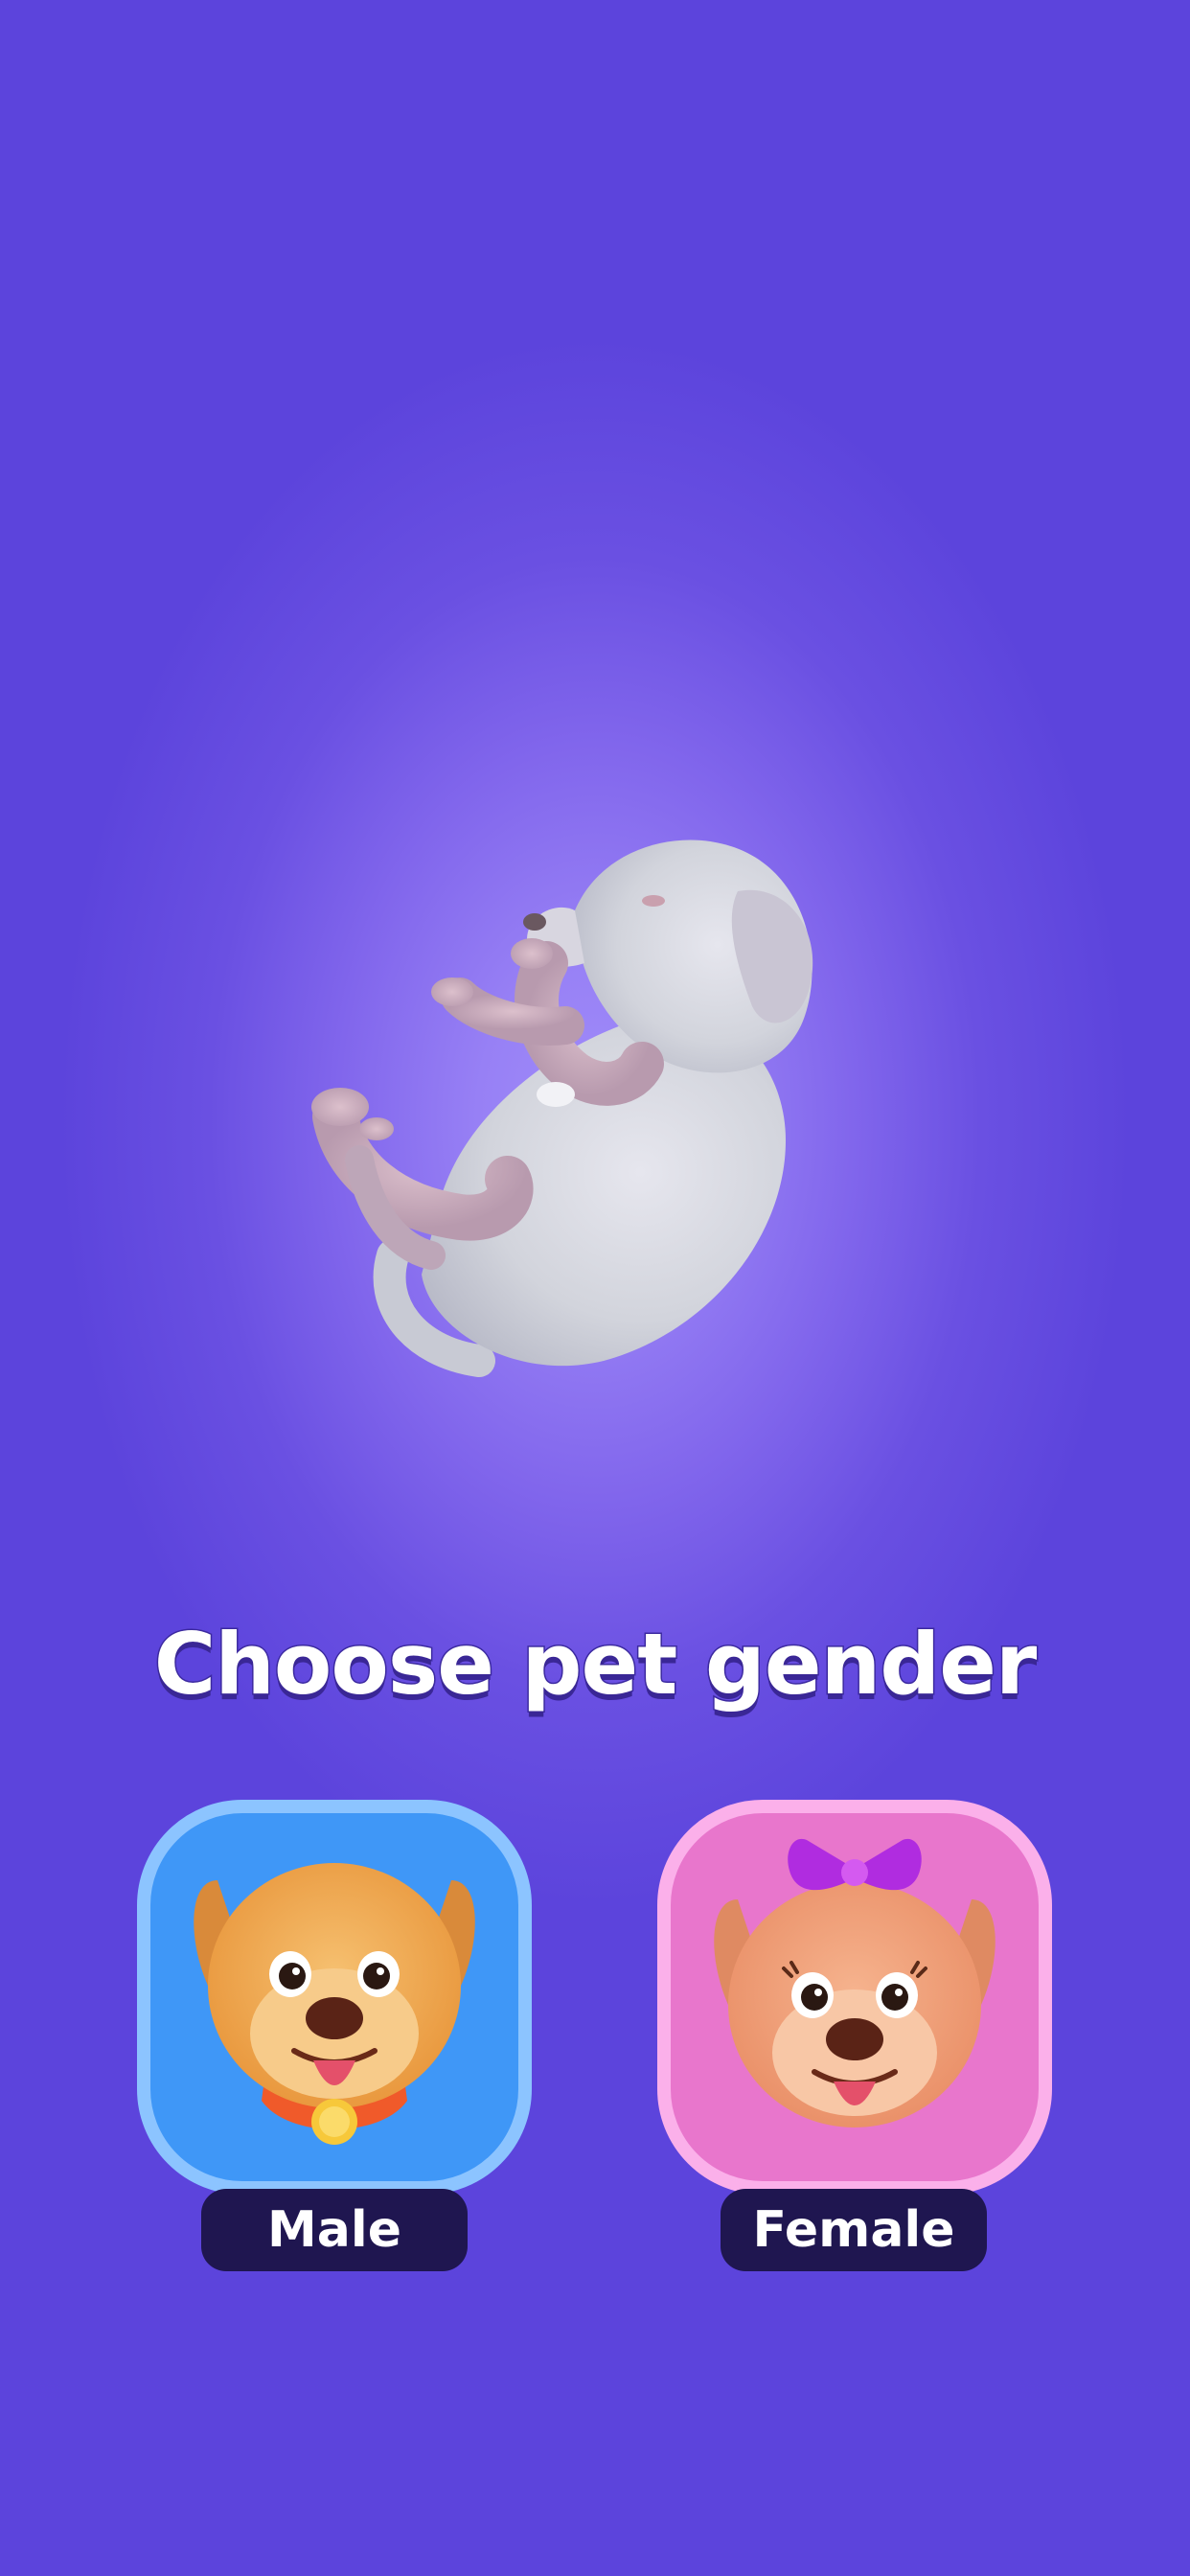 This screenshot has width=1190, height=2576. Describe the element at coordinates (574, 1092) in the screenshot. I see `puppy-preview-model` at that location.